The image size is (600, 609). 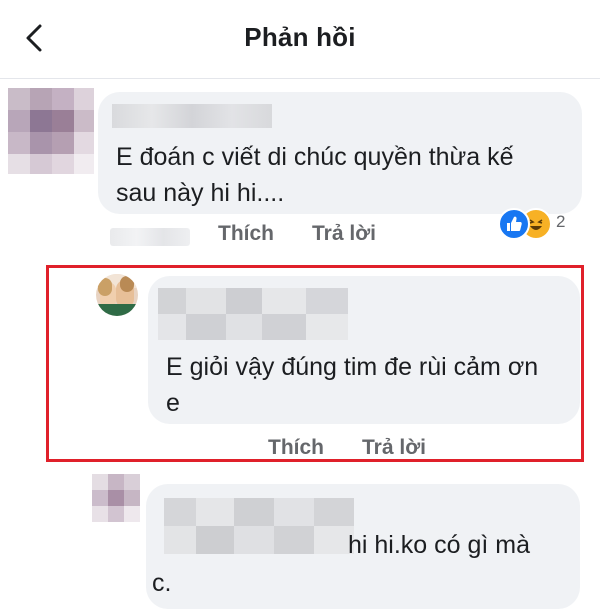 What do you see at coordinates (535, 223) in the screenshot?
I see `reaction-summary: 2` at bounding box center [535, 223].